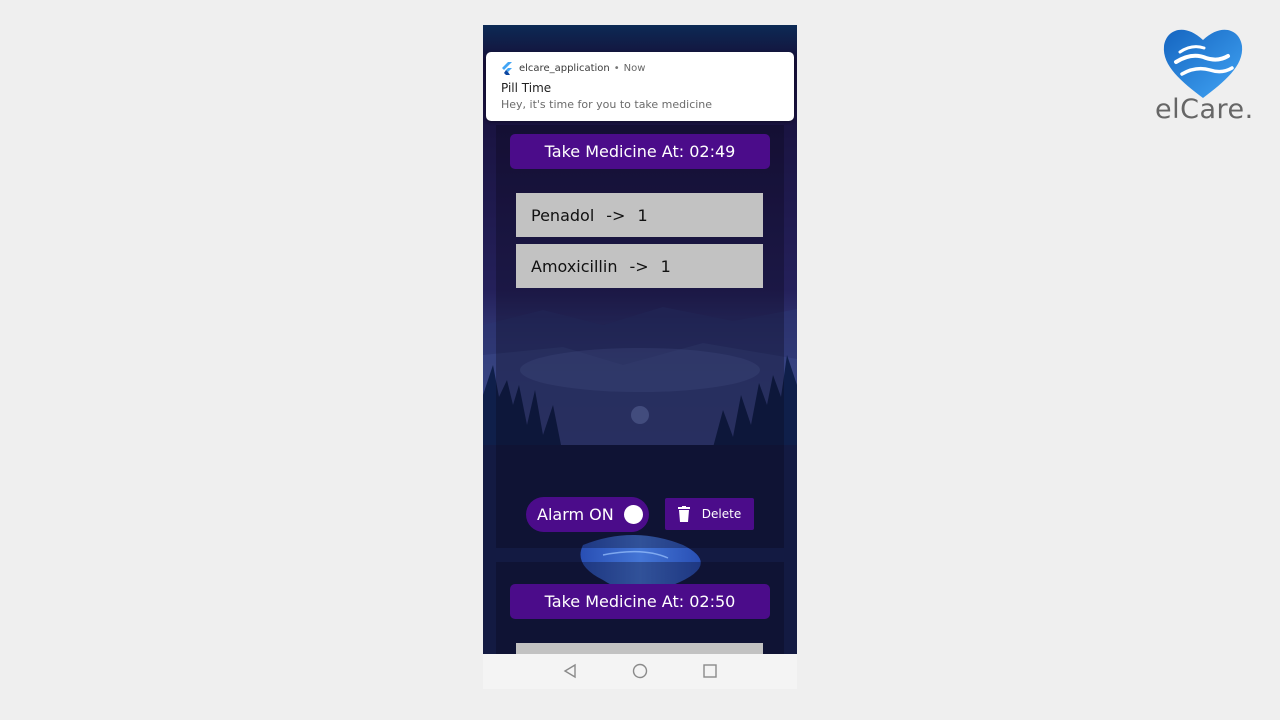  What do you see at coordinates (710, 671) in the screenshot?
I see `recents-square-icon` at bounding box center [710, 671].